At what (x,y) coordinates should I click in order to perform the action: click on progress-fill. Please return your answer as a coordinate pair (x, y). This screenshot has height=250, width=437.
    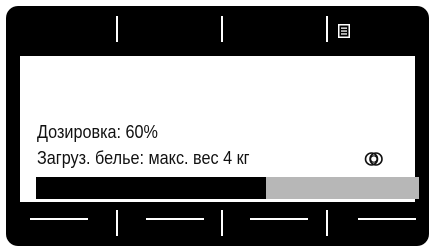
    Looking at the image, I should click on (151, 188).